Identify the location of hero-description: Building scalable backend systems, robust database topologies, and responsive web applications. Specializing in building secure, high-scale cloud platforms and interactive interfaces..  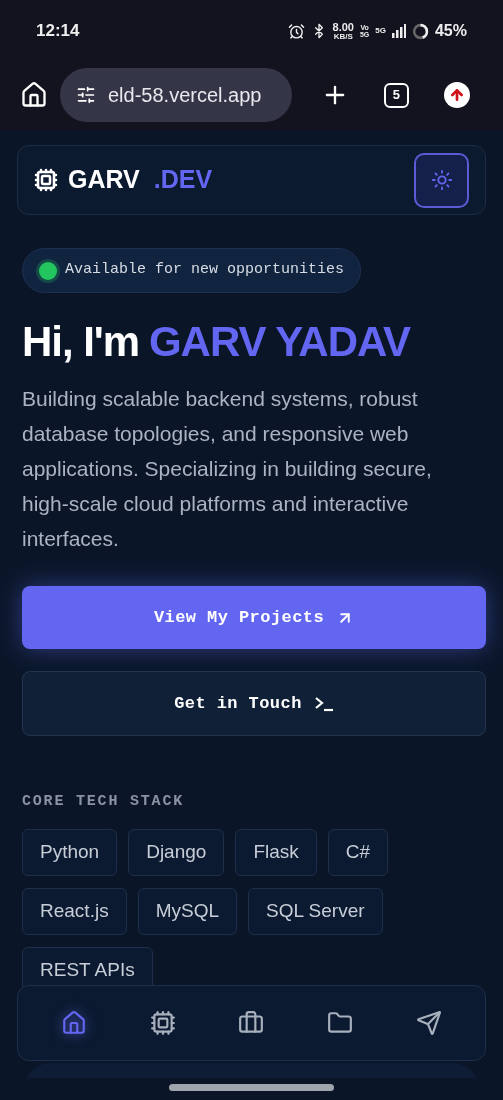
(227, 469).